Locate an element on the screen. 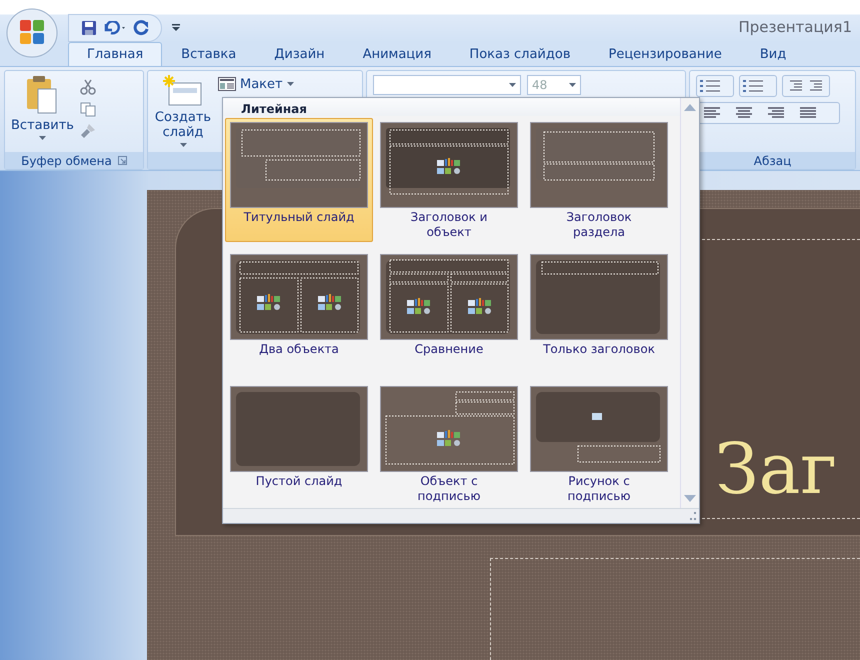  group-label: Абзац is located at coordinates (773, 161).